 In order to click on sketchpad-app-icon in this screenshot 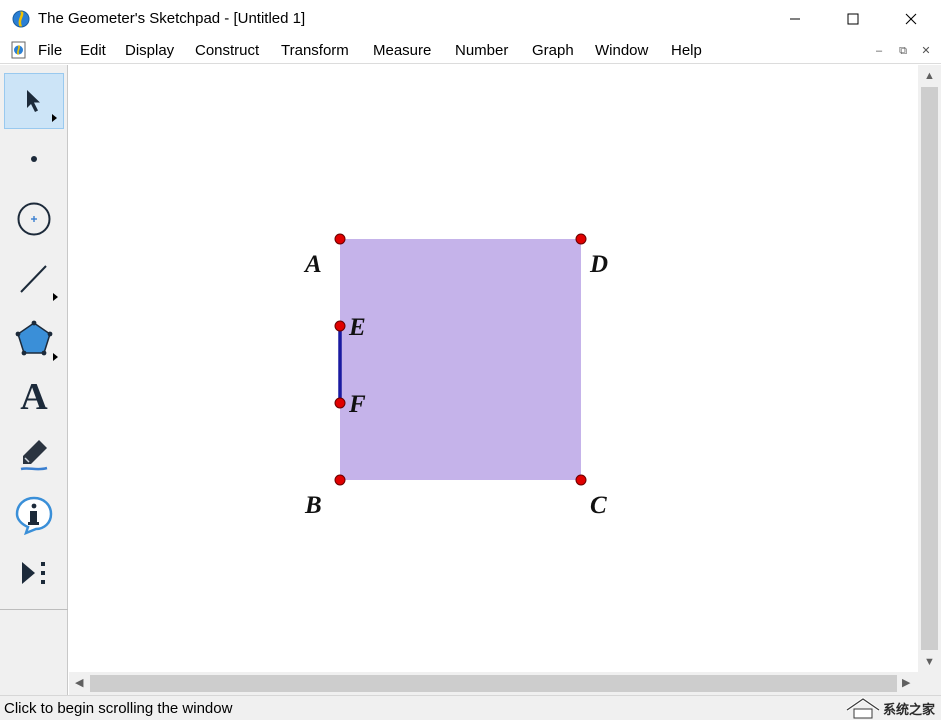, I will do `click(21, 19)`.